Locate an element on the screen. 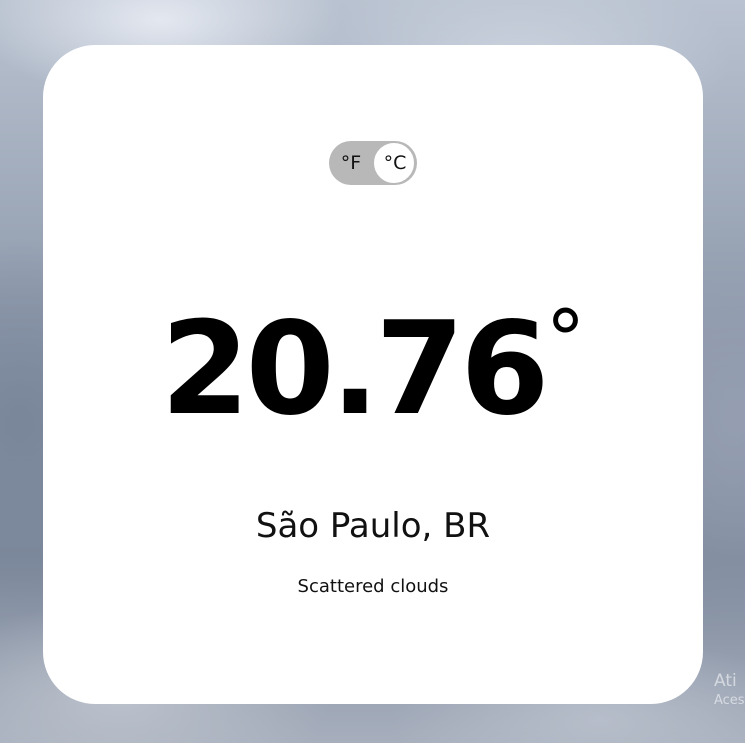 This screenshot has width=745, height=743. watermark-line-1: Ati is located at coordinates (725, 681).